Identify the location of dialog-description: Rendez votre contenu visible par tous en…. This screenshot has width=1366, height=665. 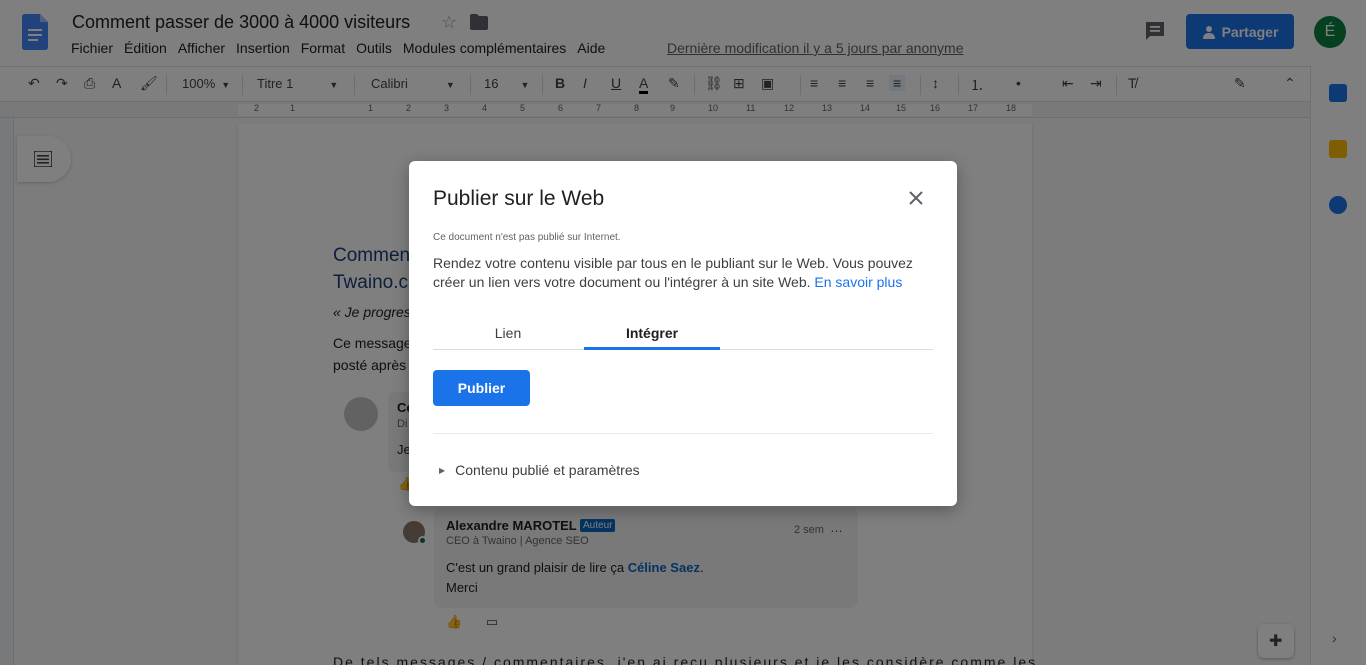
(683, 273).